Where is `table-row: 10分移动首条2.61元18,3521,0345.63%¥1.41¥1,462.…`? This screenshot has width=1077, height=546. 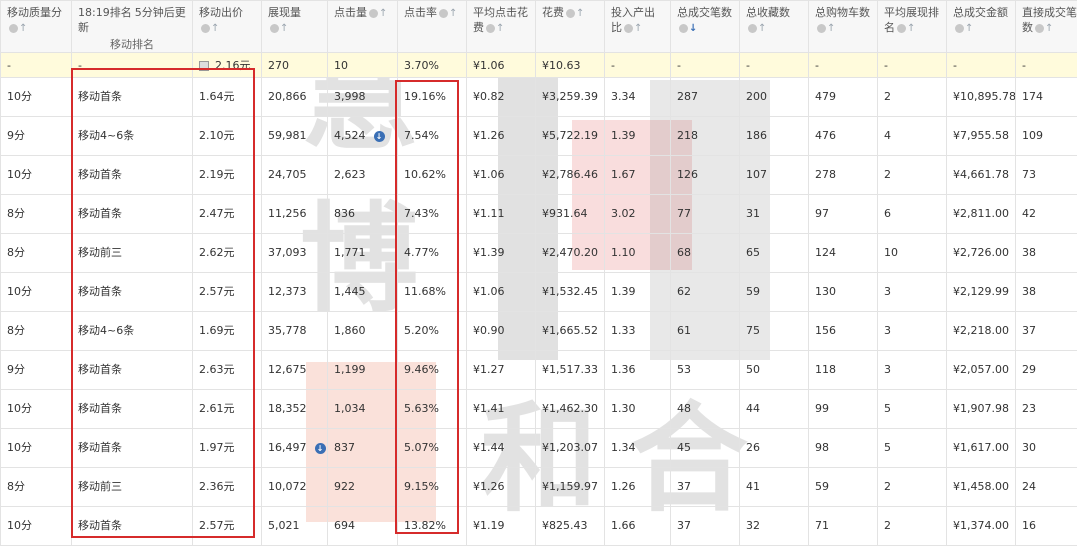
table-row: 10分移动首条2.61元18,3521,0345.63%¥1.41¥1,462.… is located at coordinates (539, 409).